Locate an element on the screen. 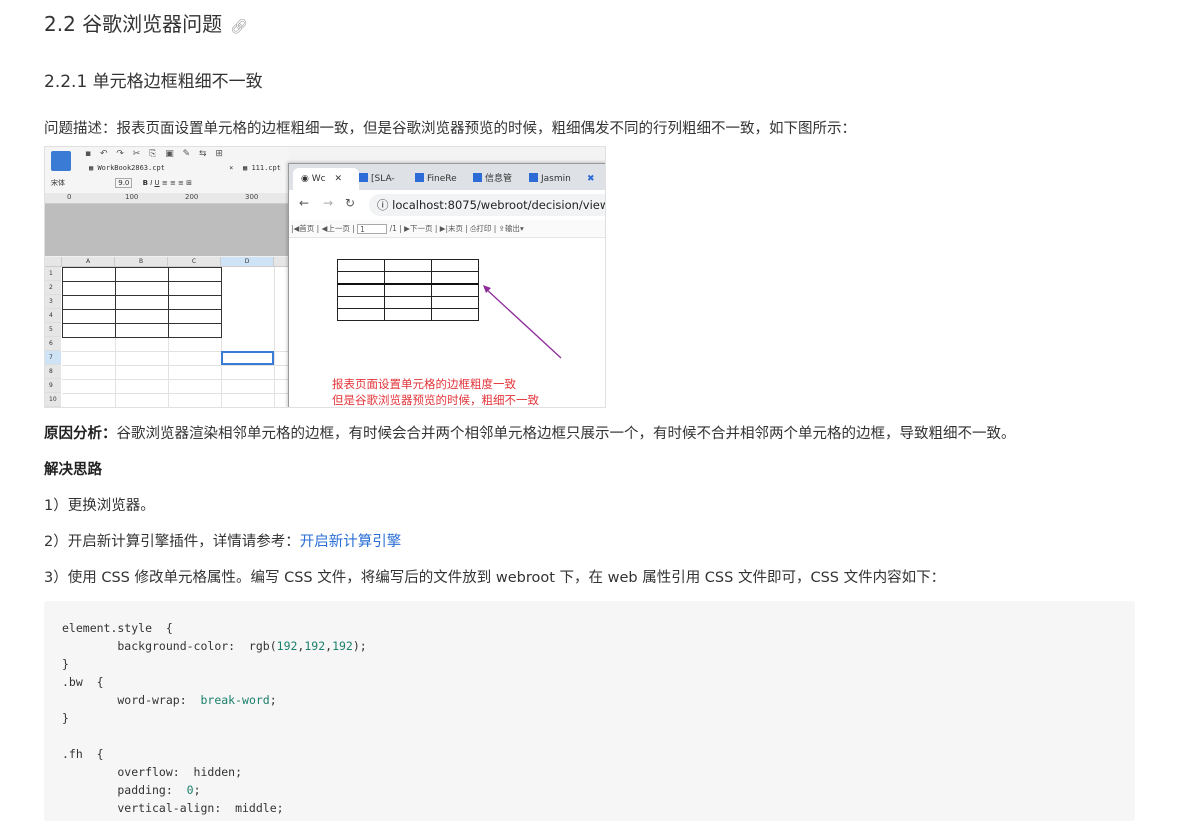  section-heading: 2.2 谷歌浏览器问题 🔗︎ is located at coordinates (146, 22).